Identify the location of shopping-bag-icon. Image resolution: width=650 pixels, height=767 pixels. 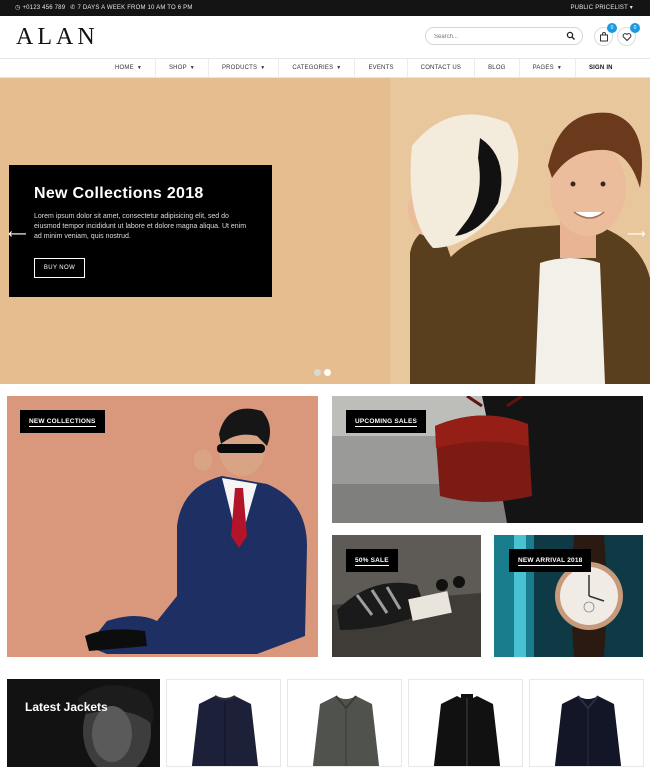
(604, 37).